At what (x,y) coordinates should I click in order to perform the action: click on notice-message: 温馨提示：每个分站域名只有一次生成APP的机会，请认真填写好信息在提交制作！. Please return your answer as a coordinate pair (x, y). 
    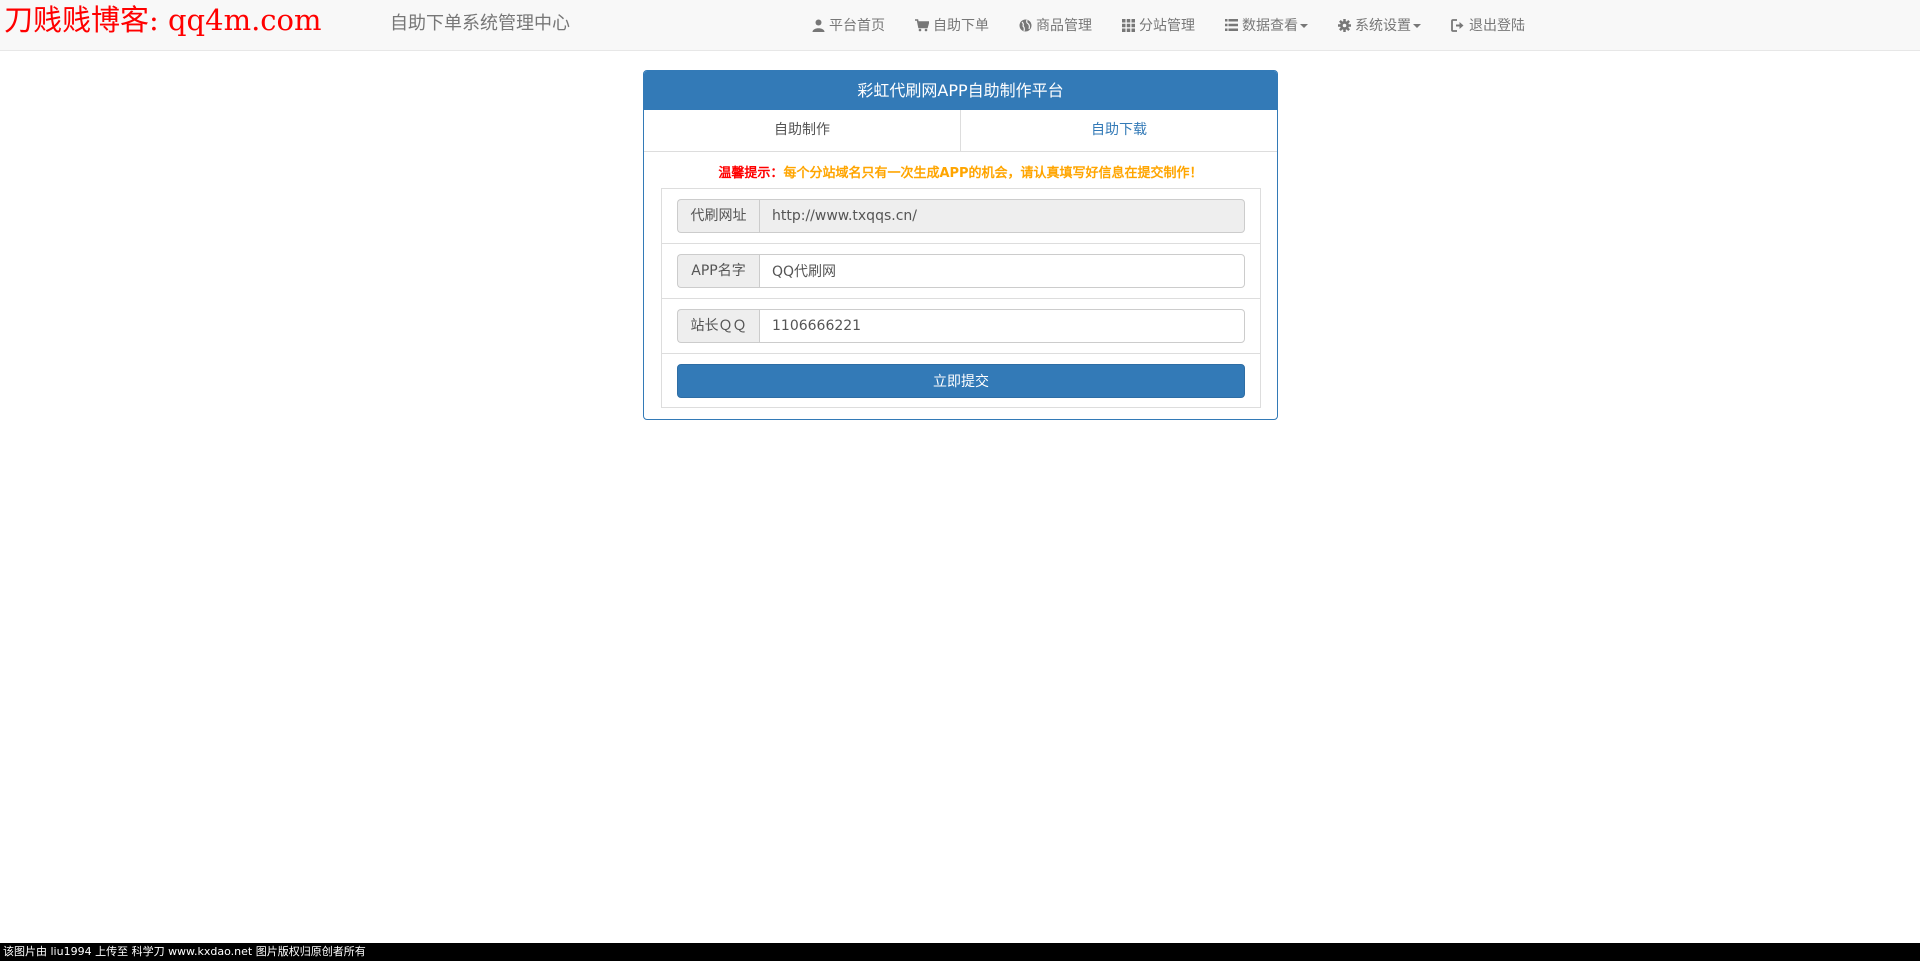
    Looking at the image, I should click on (960, 174).